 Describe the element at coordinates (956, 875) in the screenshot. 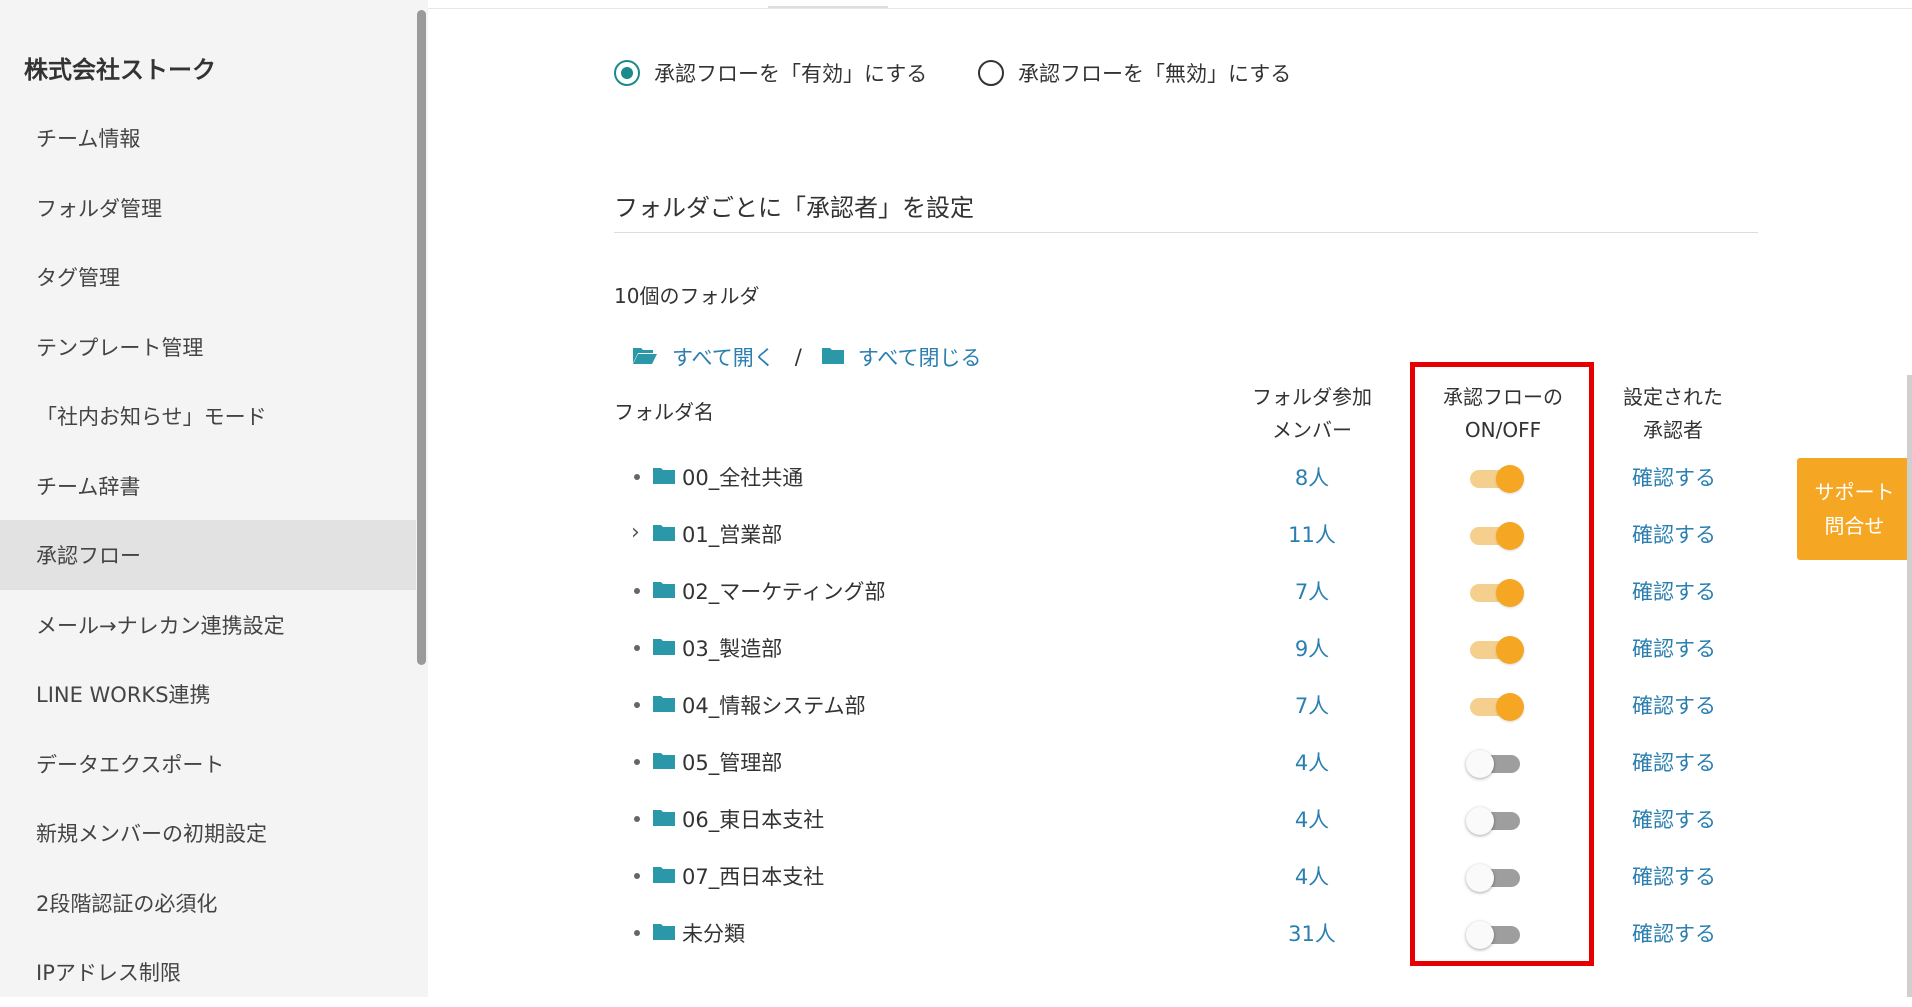

I see `table-row: 07_西日本支社 4人 確認する` at that location.